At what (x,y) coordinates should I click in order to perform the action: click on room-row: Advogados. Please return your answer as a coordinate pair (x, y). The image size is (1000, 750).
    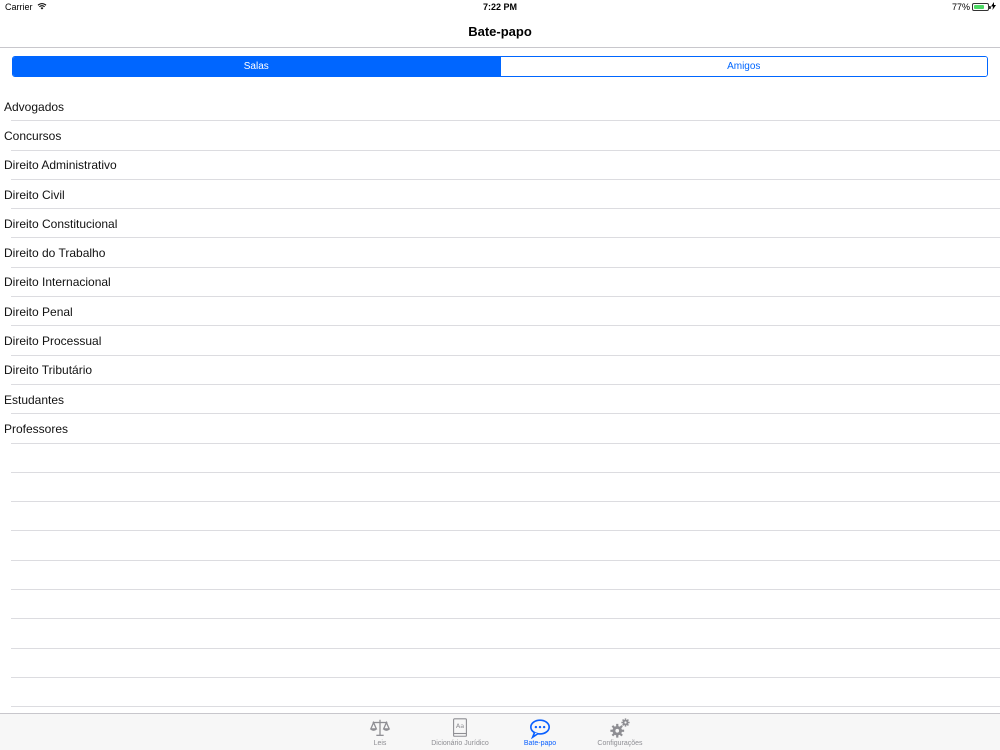
    Looking at the image, I should click on (500, 107).